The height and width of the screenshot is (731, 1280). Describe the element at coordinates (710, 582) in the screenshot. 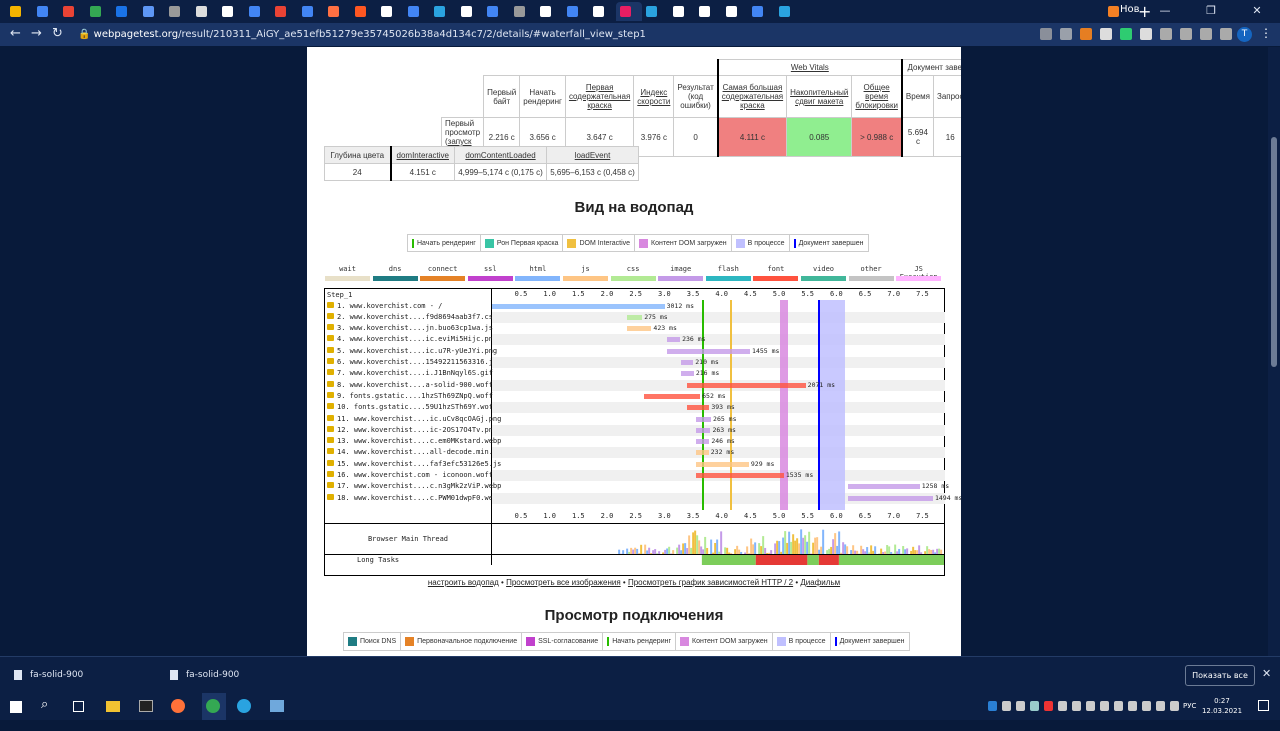

I see `dependency-graph-link: Просмотреть график зависимостей HTTP / 2` at that location.